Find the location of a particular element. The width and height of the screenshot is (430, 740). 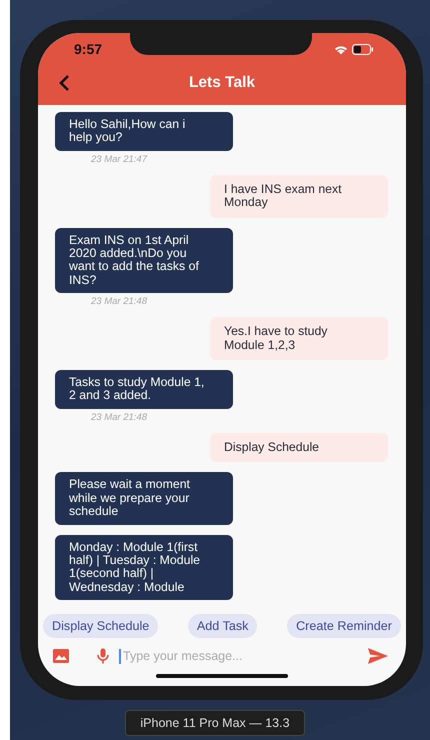

quick-reply-chip: Display Schedule is located at coordinates (100, 626).